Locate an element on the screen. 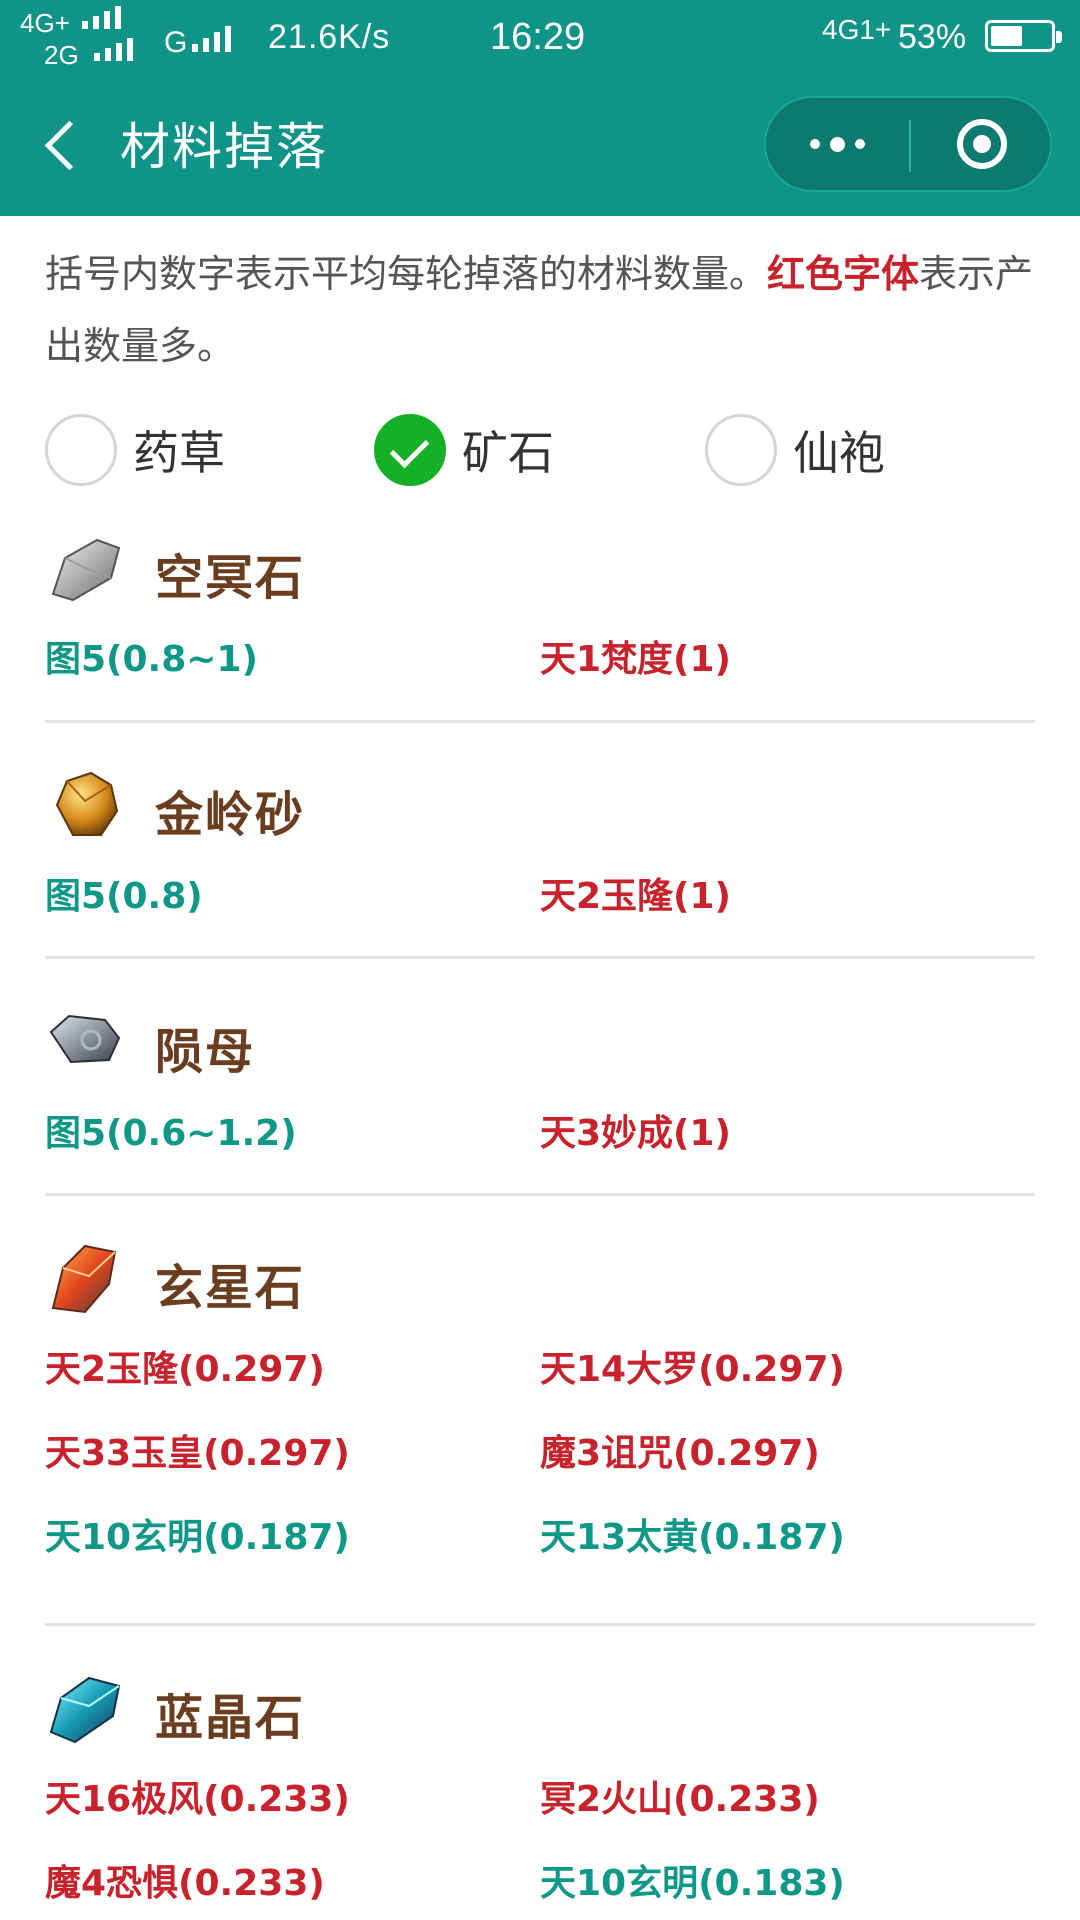  tab-label: 矿石 is located at coordinates (508, 453).